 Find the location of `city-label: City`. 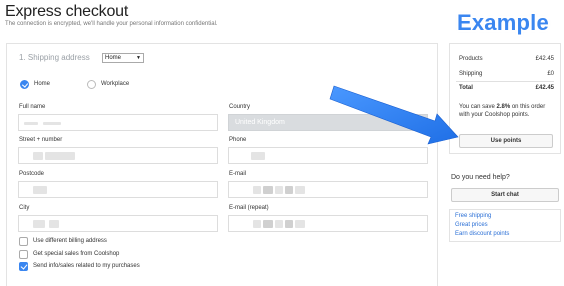

city-label: City is located at coordinates (24, 208).